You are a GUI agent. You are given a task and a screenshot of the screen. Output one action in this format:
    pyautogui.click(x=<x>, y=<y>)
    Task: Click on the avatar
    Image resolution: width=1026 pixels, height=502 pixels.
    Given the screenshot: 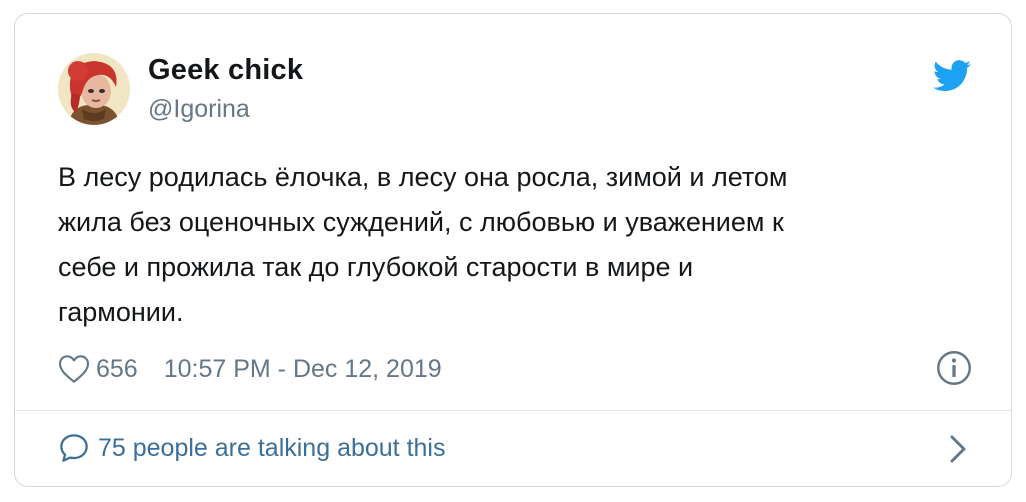 What is the action you would take?
    pyautogui.click(x=94, y=89)
    